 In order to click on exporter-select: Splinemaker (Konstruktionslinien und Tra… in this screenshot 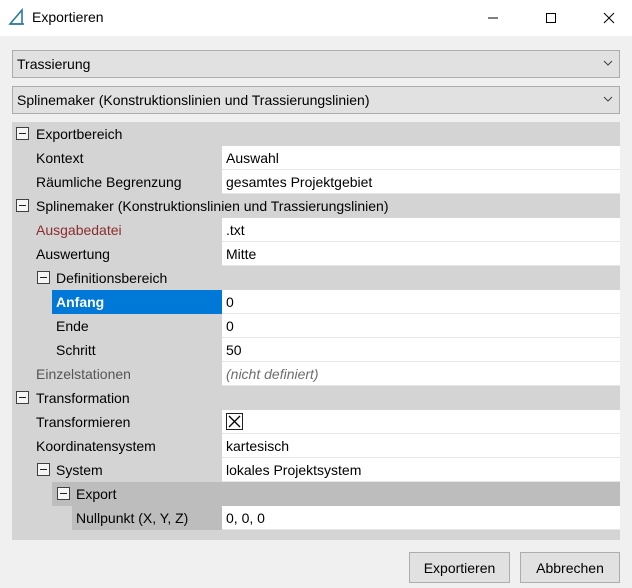, I will do `click(316, 100)`.